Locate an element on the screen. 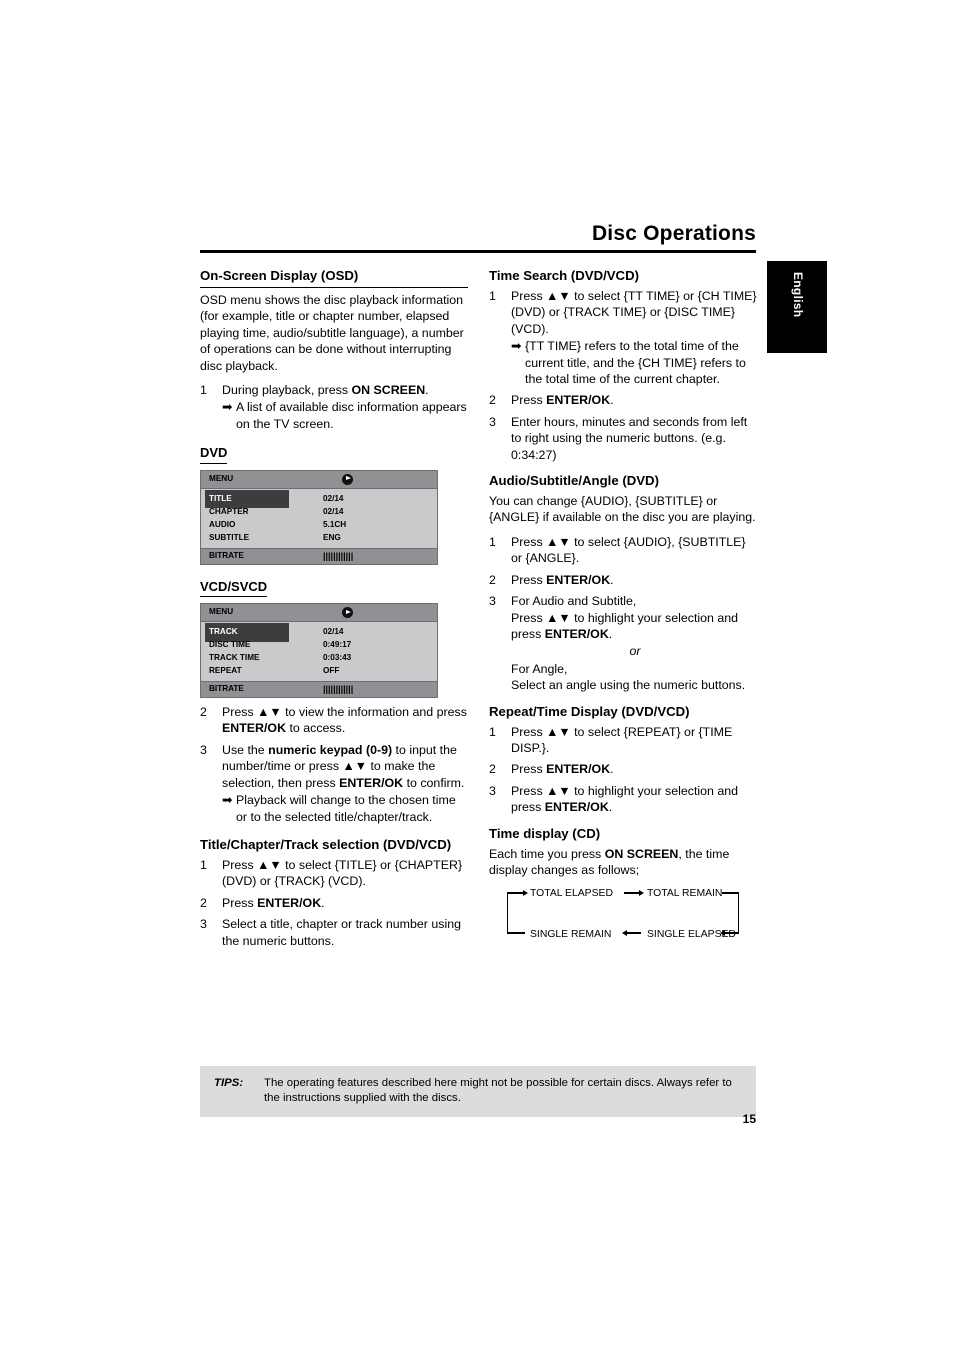 The height and width of the screenshot is (1351, 954). page-number: 15 is located at coordinates (749, 1119).